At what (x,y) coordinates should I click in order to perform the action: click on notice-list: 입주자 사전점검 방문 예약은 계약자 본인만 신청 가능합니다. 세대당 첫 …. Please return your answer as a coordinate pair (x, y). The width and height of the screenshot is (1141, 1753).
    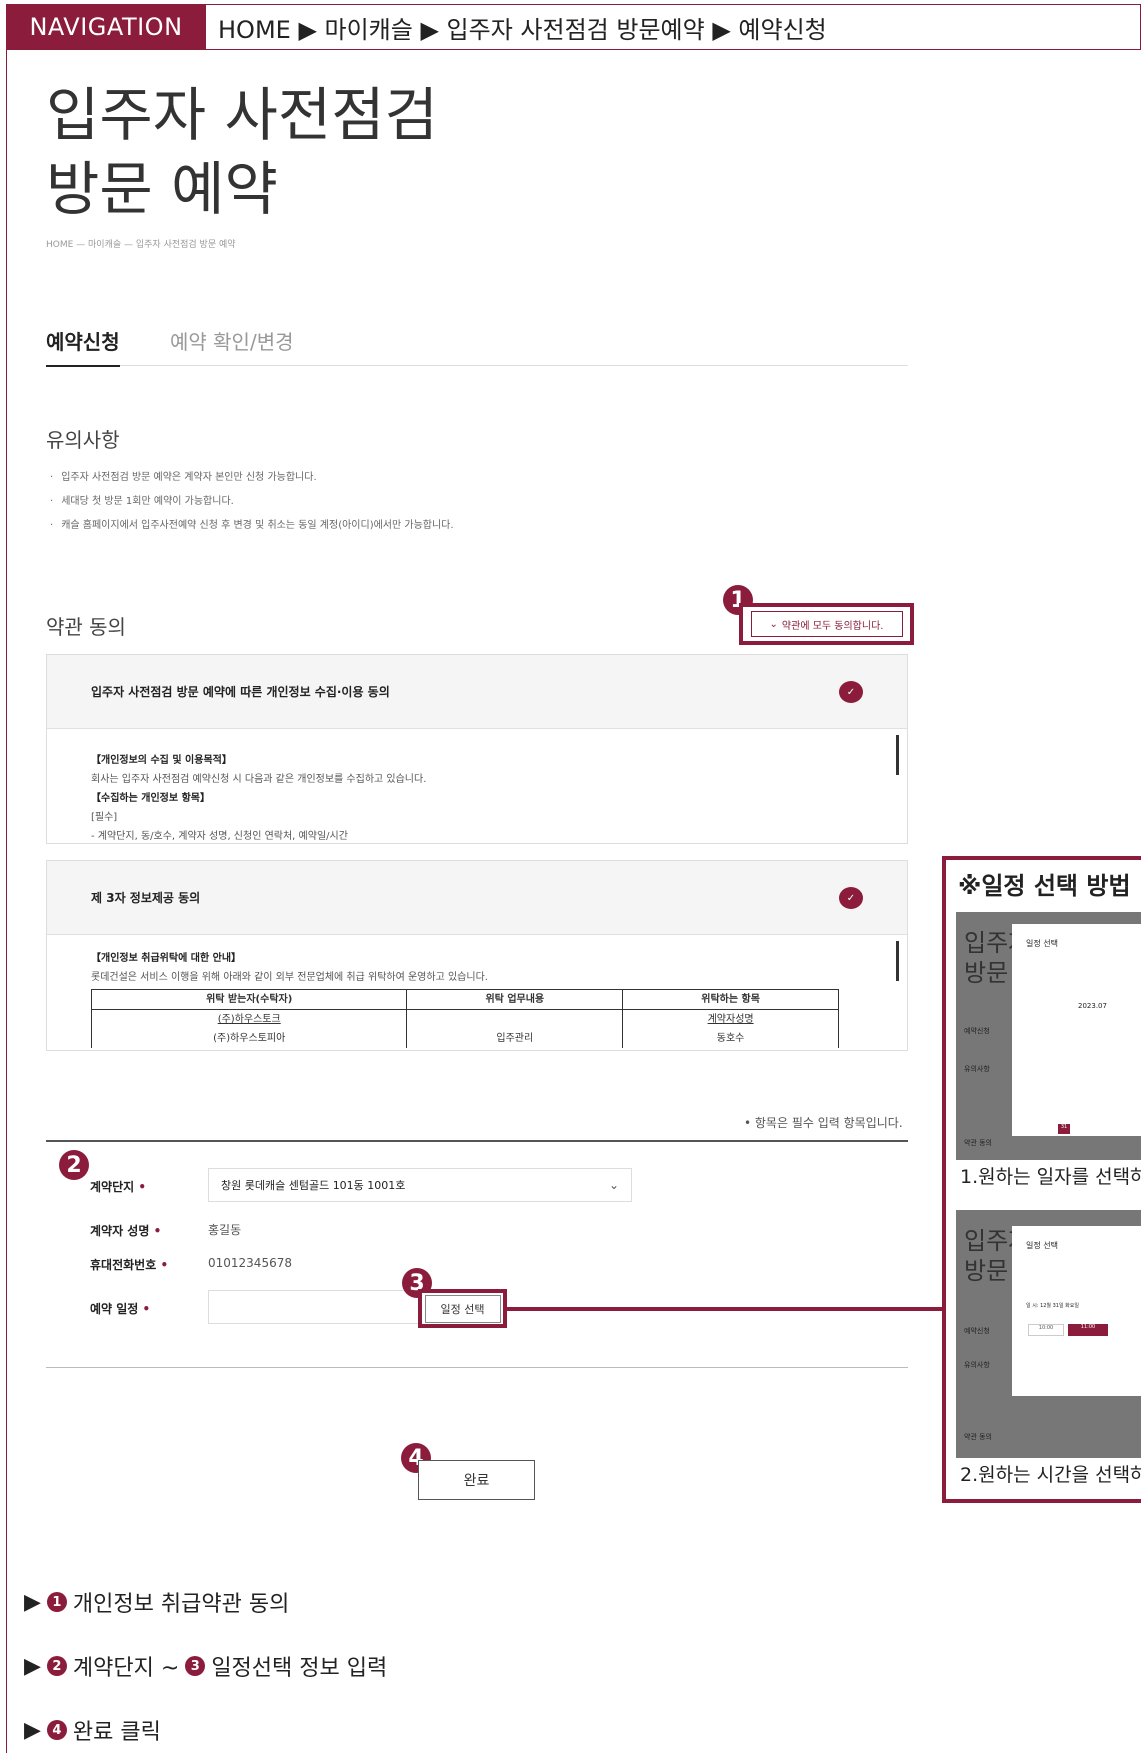
    Looking at the image, I should click on (252, 502).